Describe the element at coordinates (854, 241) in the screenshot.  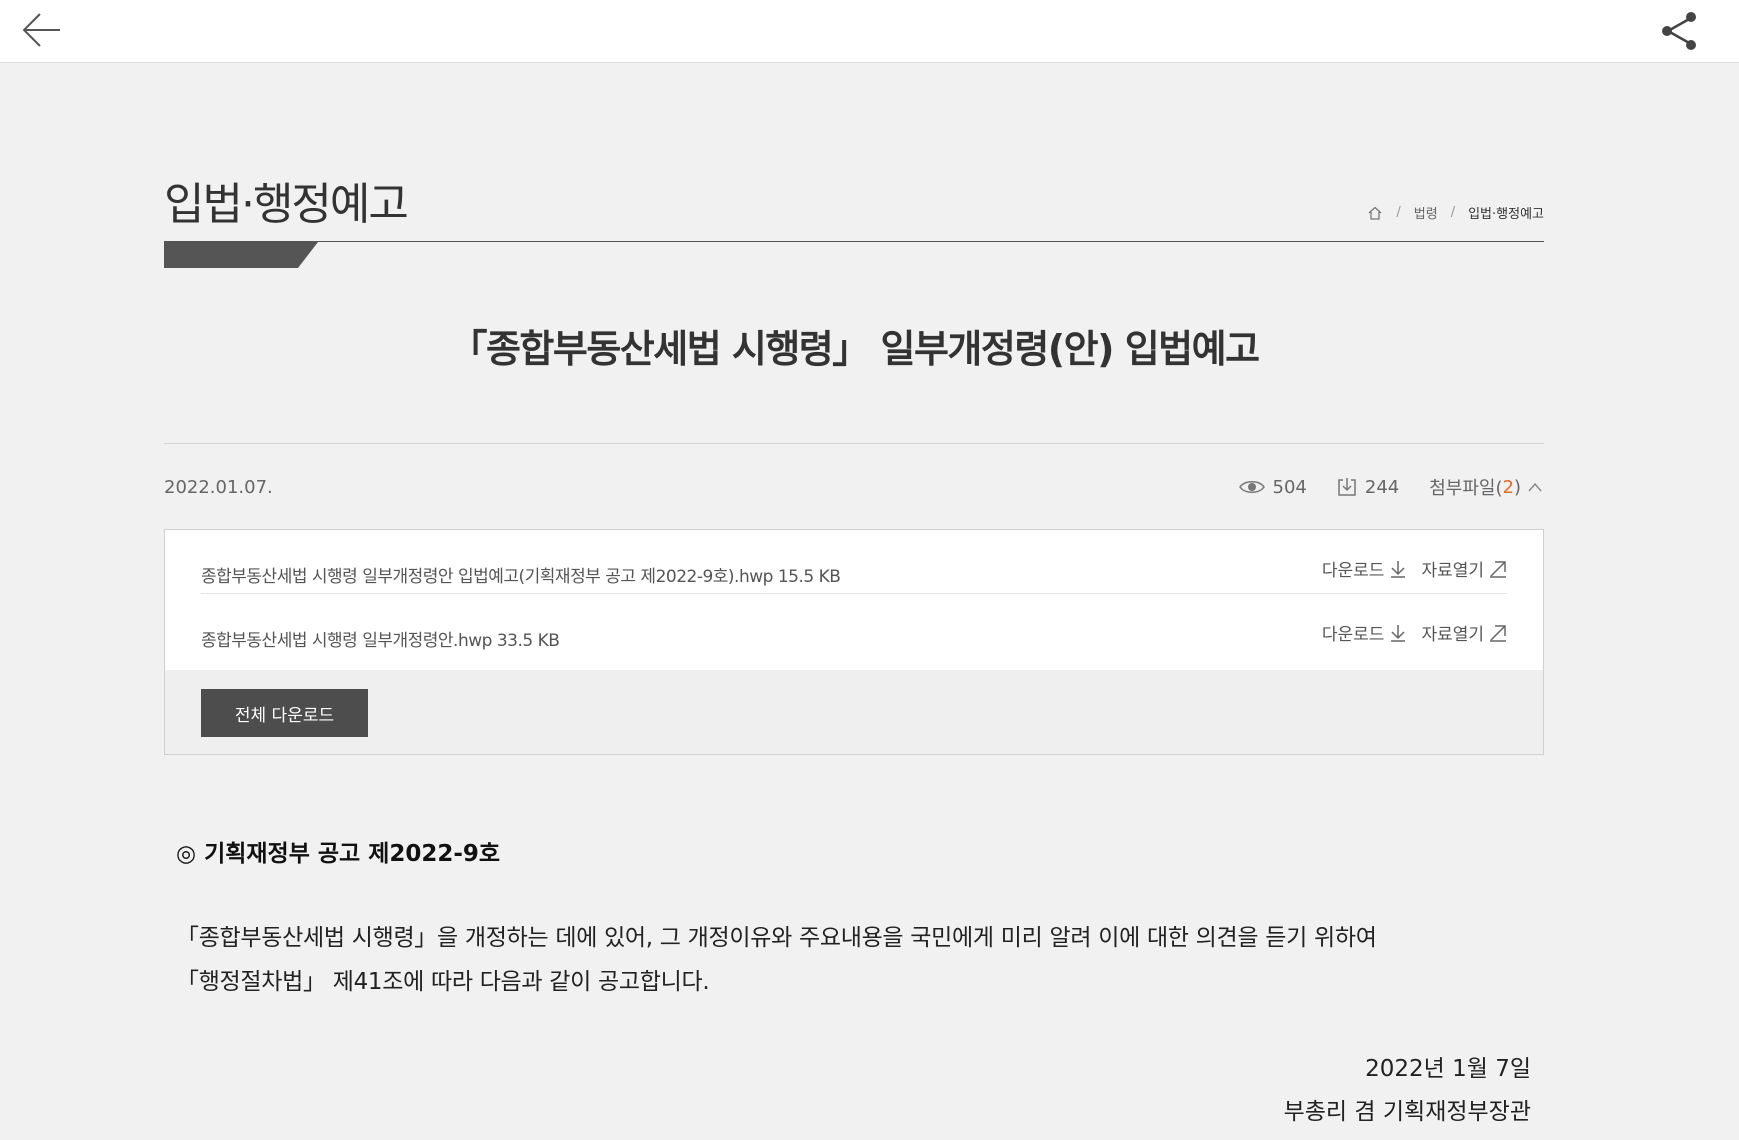
I see `title-divider` at that location.